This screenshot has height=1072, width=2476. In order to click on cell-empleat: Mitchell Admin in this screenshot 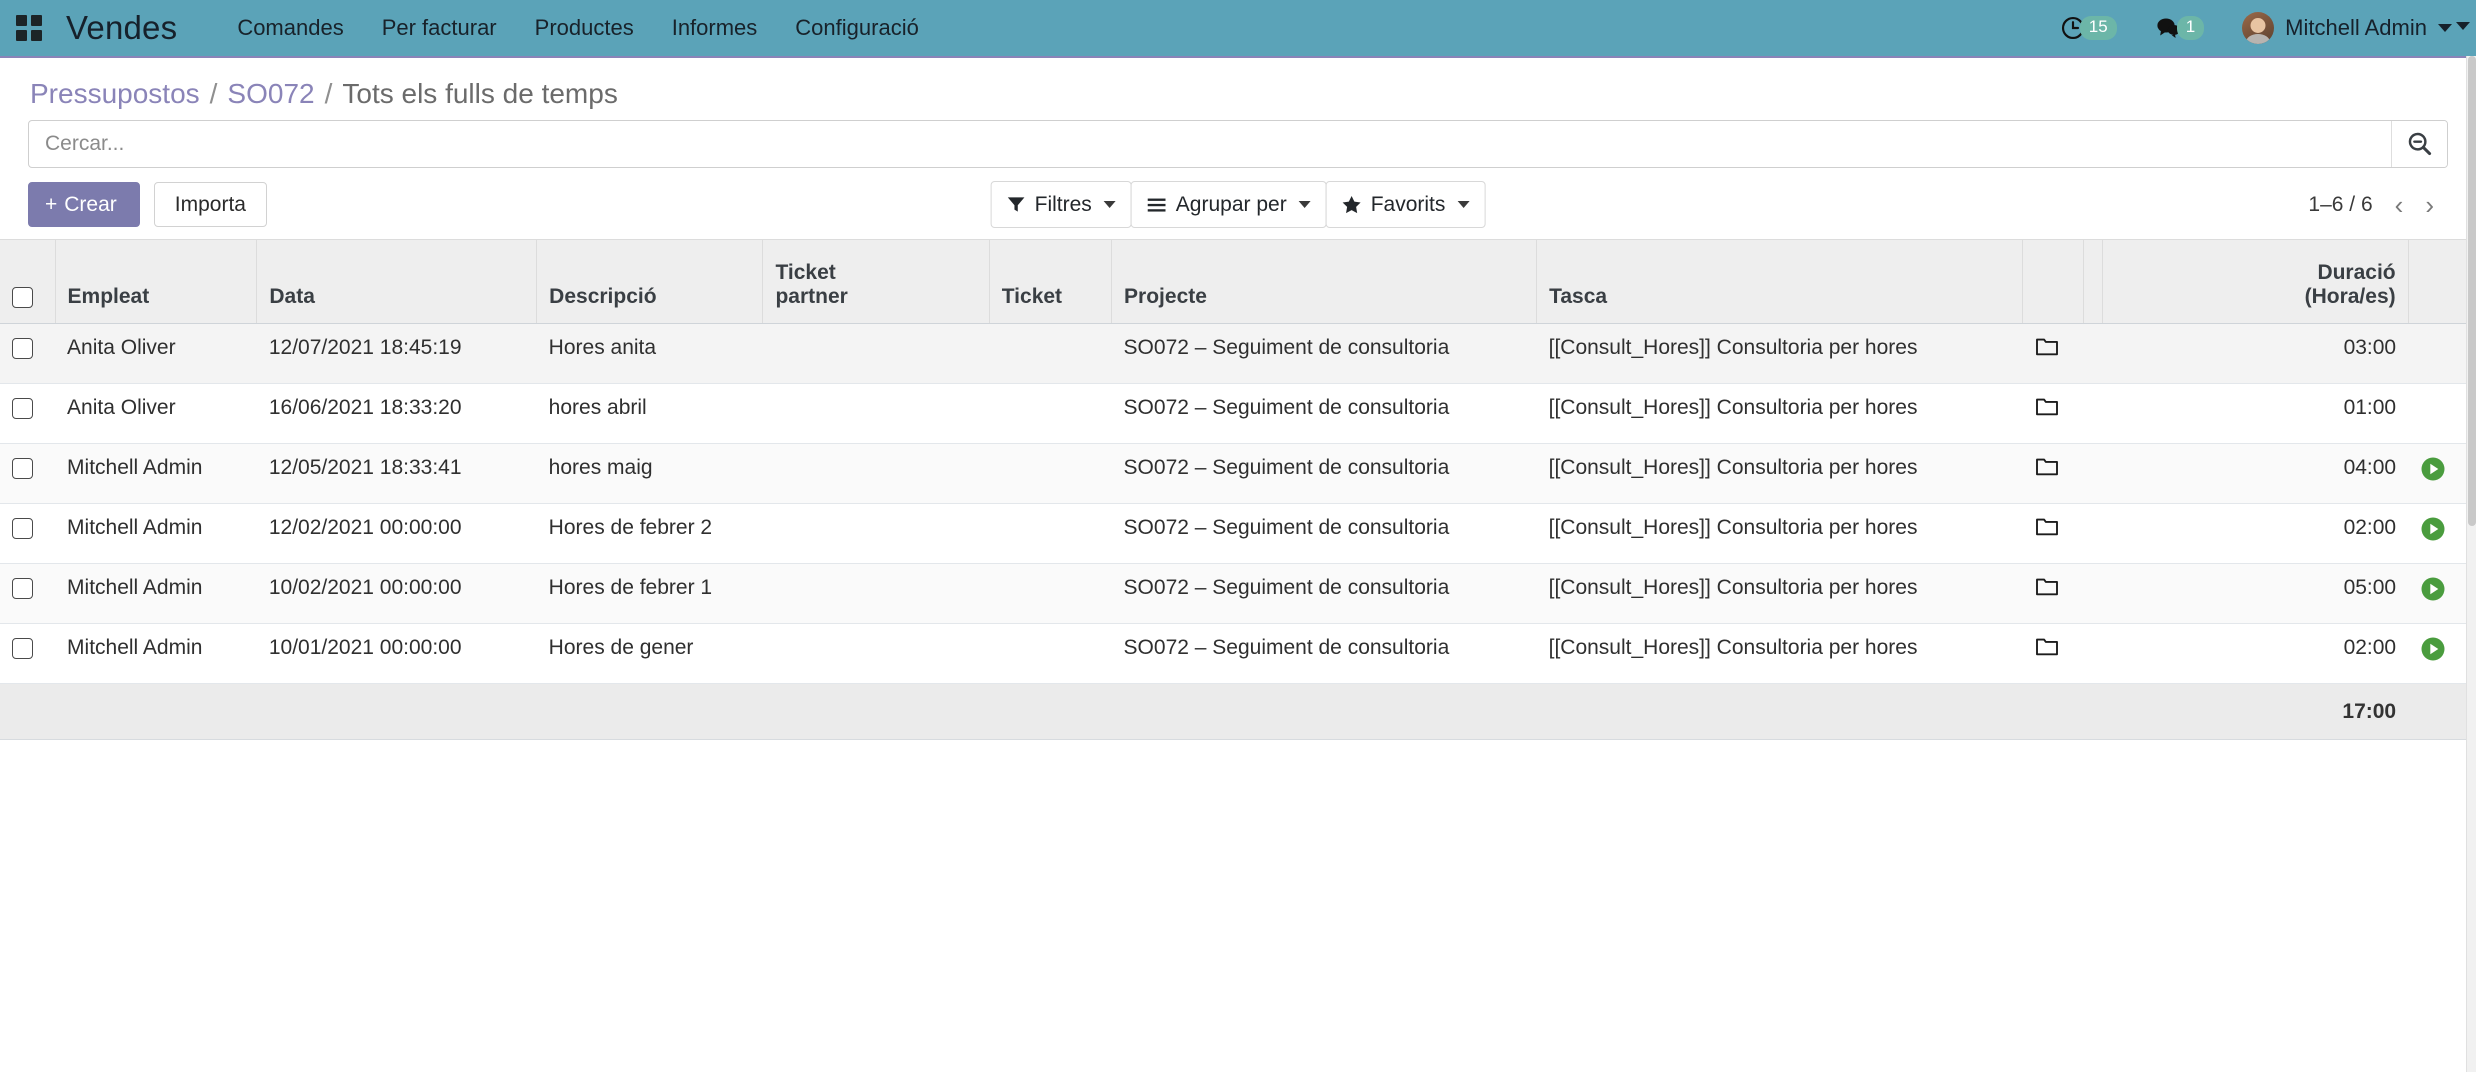, I will do `click(156, 474)`.